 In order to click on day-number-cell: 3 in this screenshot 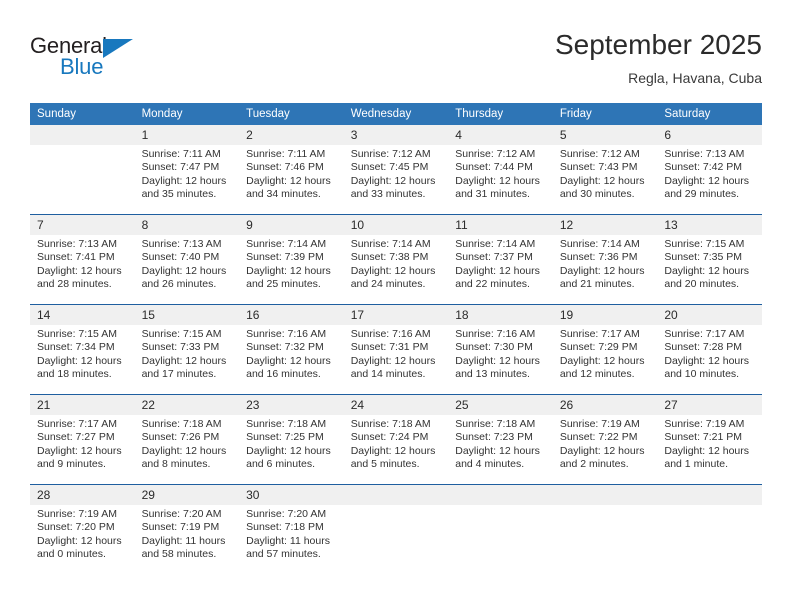, I will do `click(396, 135)`.